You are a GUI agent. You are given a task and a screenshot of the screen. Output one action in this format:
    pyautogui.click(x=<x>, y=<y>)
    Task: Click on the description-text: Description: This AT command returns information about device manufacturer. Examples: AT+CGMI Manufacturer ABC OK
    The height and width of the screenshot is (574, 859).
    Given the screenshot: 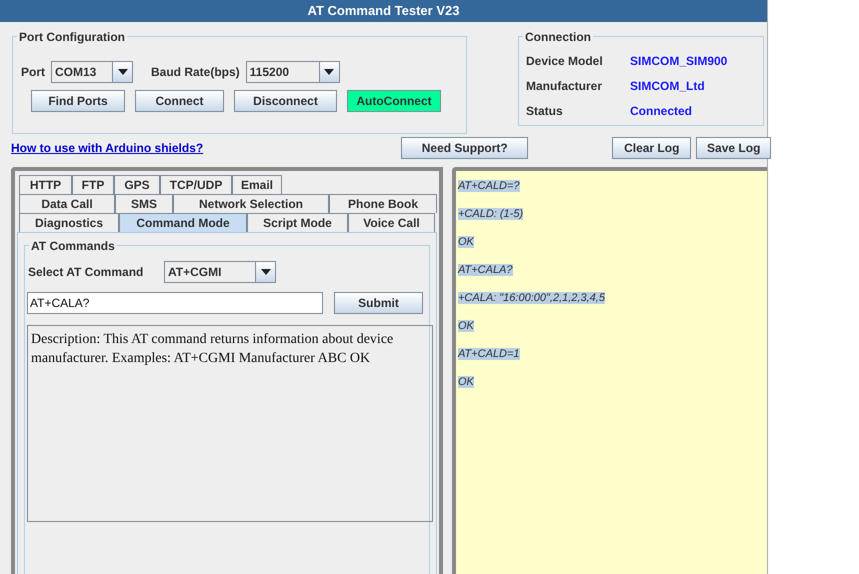 What is the action you would take?
    pyautogui.click(x=212, y=349)
    